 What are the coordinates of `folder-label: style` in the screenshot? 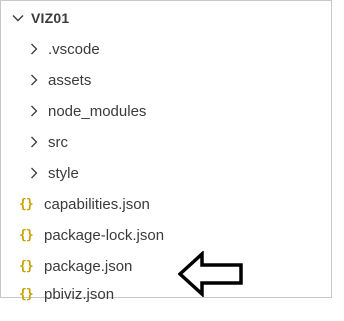 It's located at (63, 173).